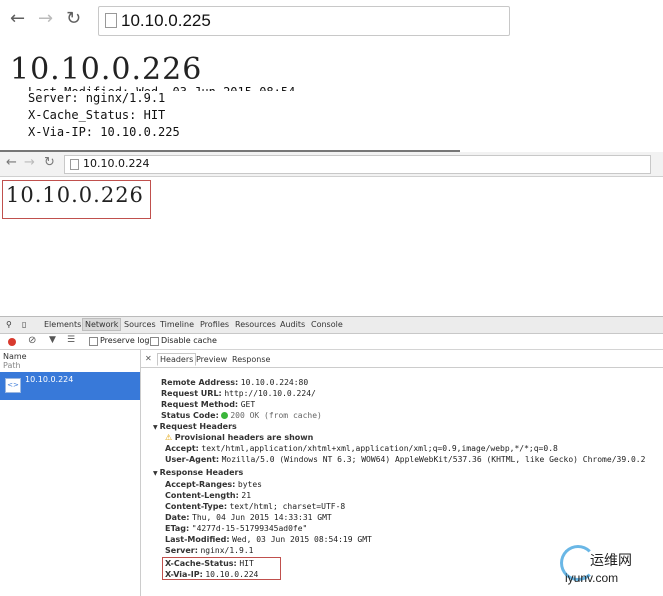 The height and width of the screenshot is (596, 663). What do you see at coordinates (75, 195) in the screenshot?
I see `page-heading-2: 10.10.0.226` at bounding box center [75, 195].